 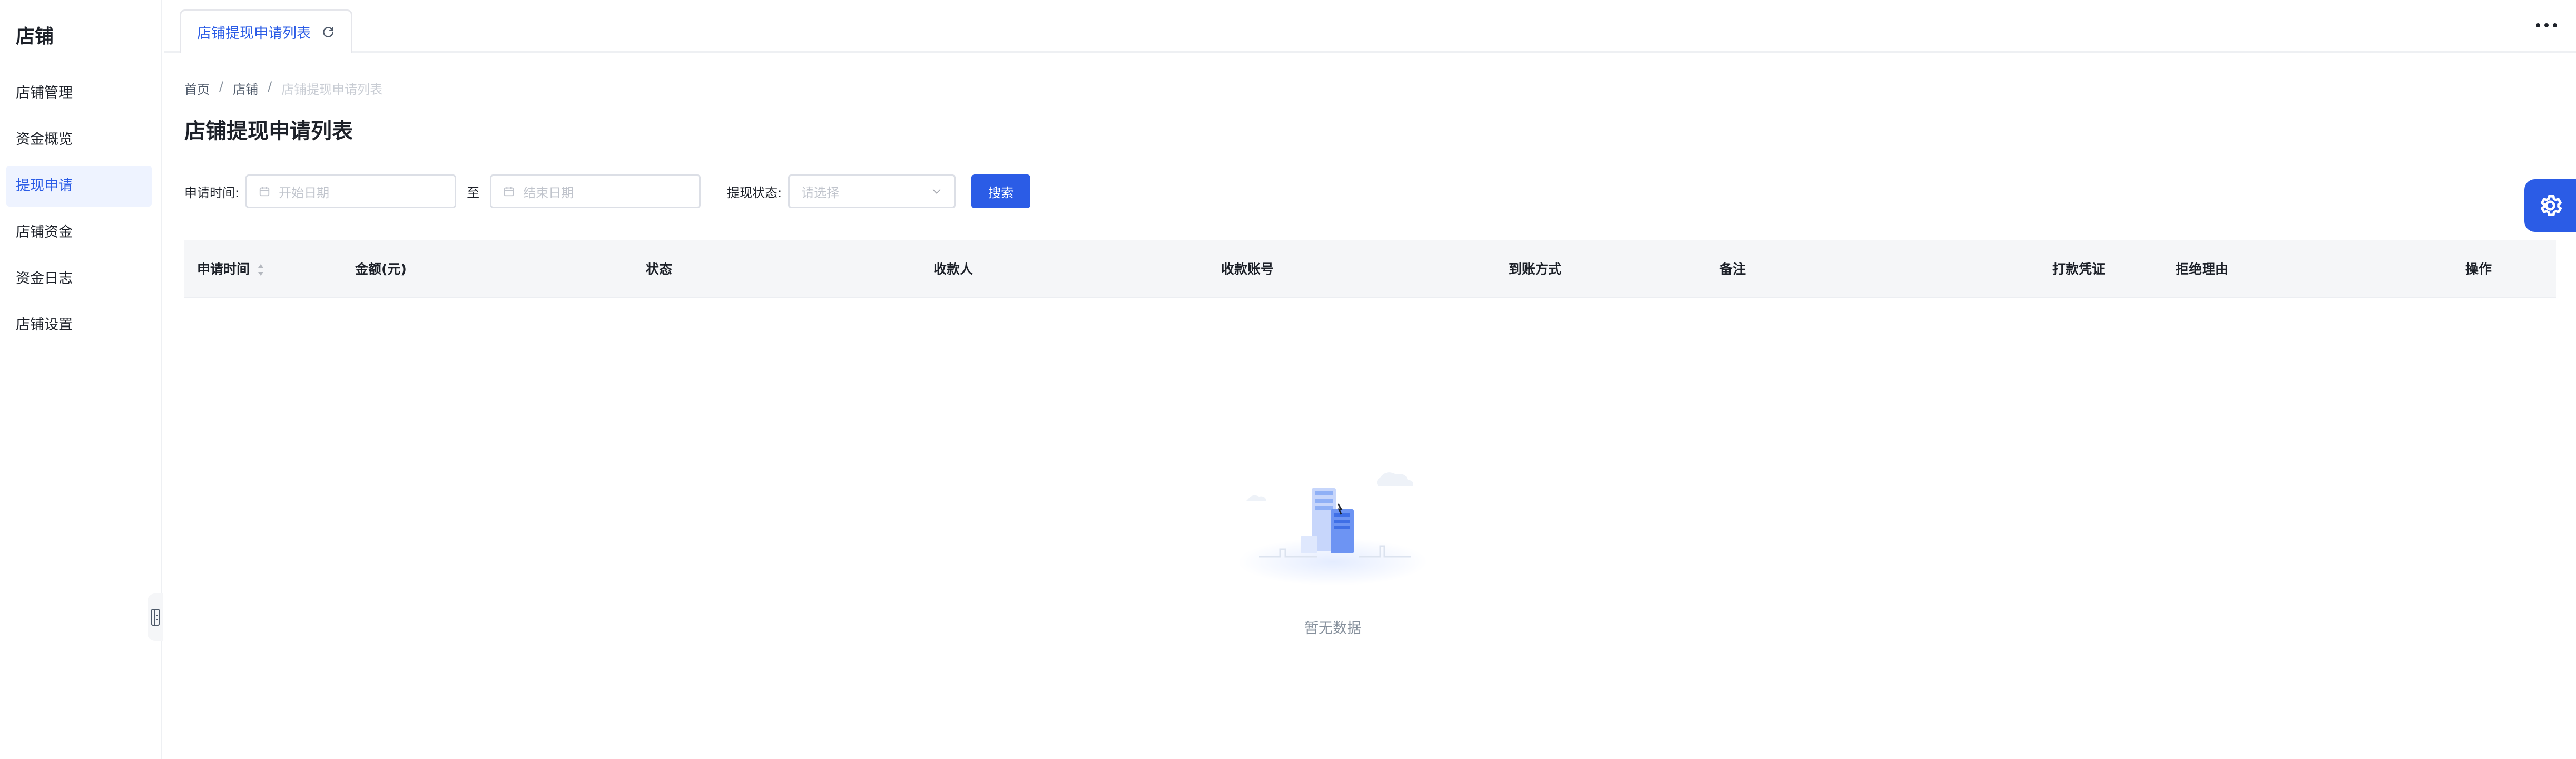 I want to click on column-header-remark: 备注, so click(x=1732, y=269).